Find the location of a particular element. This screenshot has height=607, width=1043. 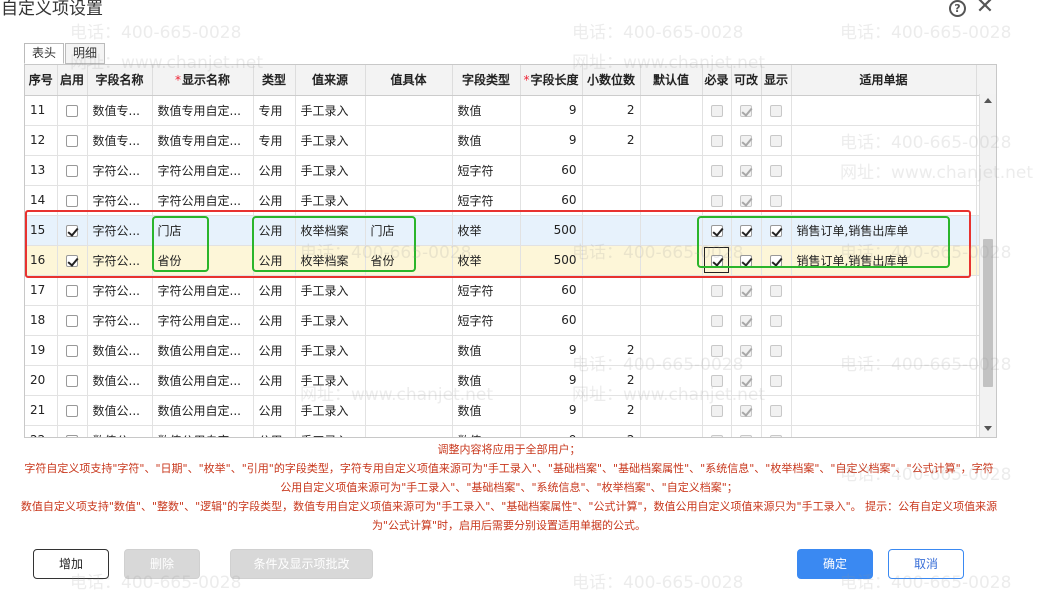

cell-seq: 14 is located at coordinates (41, 200).